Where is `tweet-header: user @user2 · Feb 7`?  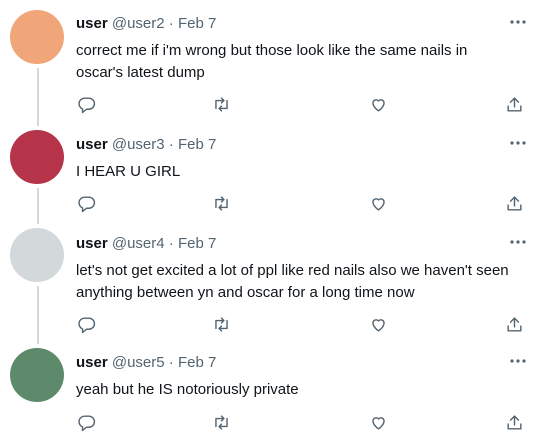
tweet-header: user @user2 · Feb 7 is located at coordinates (146, 24).